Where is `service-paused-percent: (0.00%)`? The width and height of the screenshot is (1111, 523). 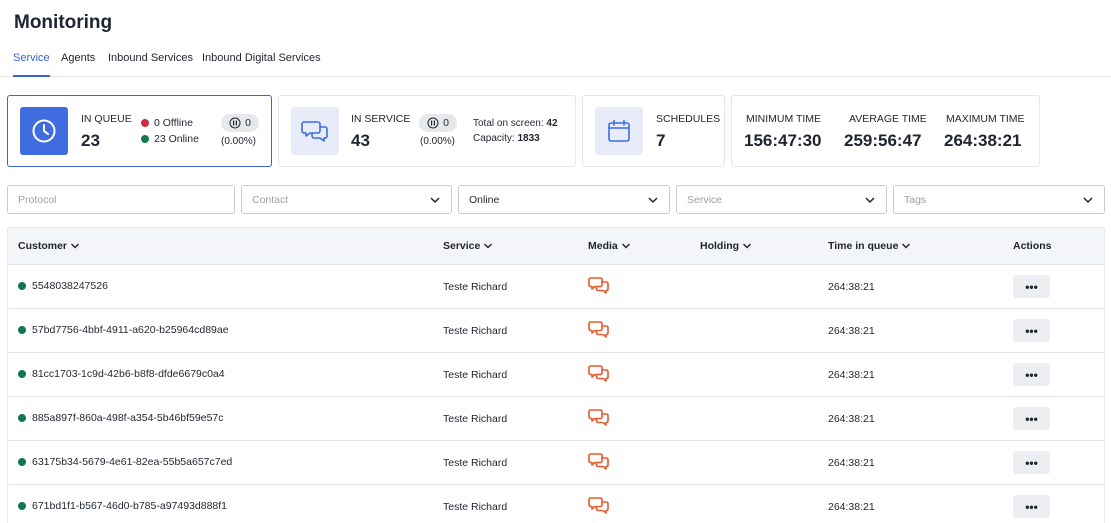 service-paused-percent: (0.00%) is located at coordinates (438, 141).